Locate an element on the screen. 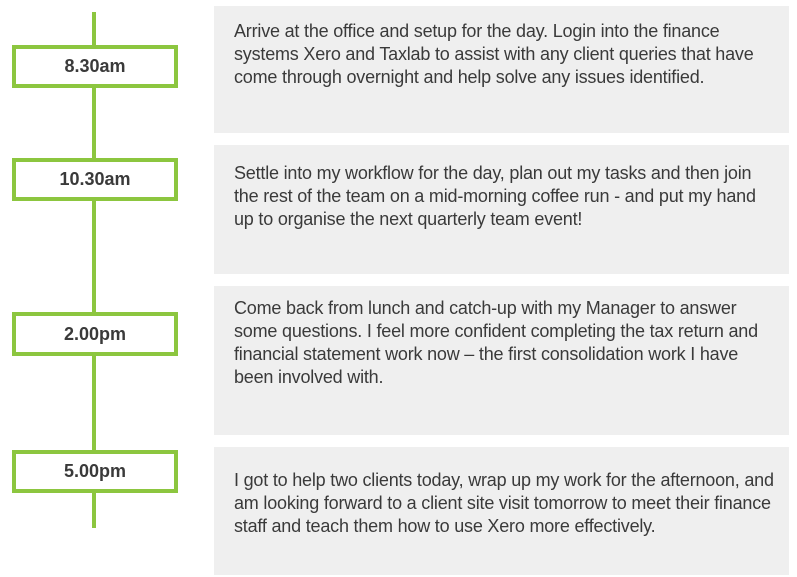  time-box-3: 2.00pm is located at coordinates (95, 334).